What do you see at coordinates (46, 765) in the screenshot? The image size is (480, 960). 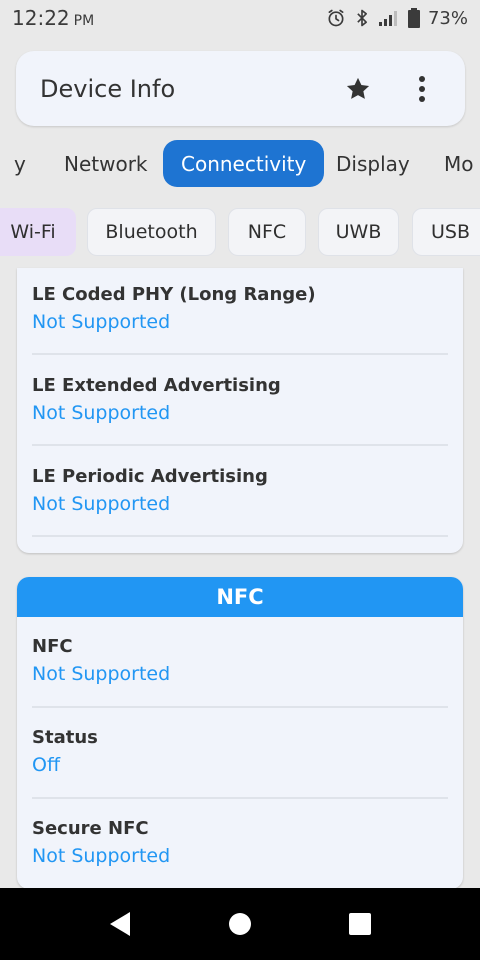 I see `item-value: Off` at bounding box center [46, 765].